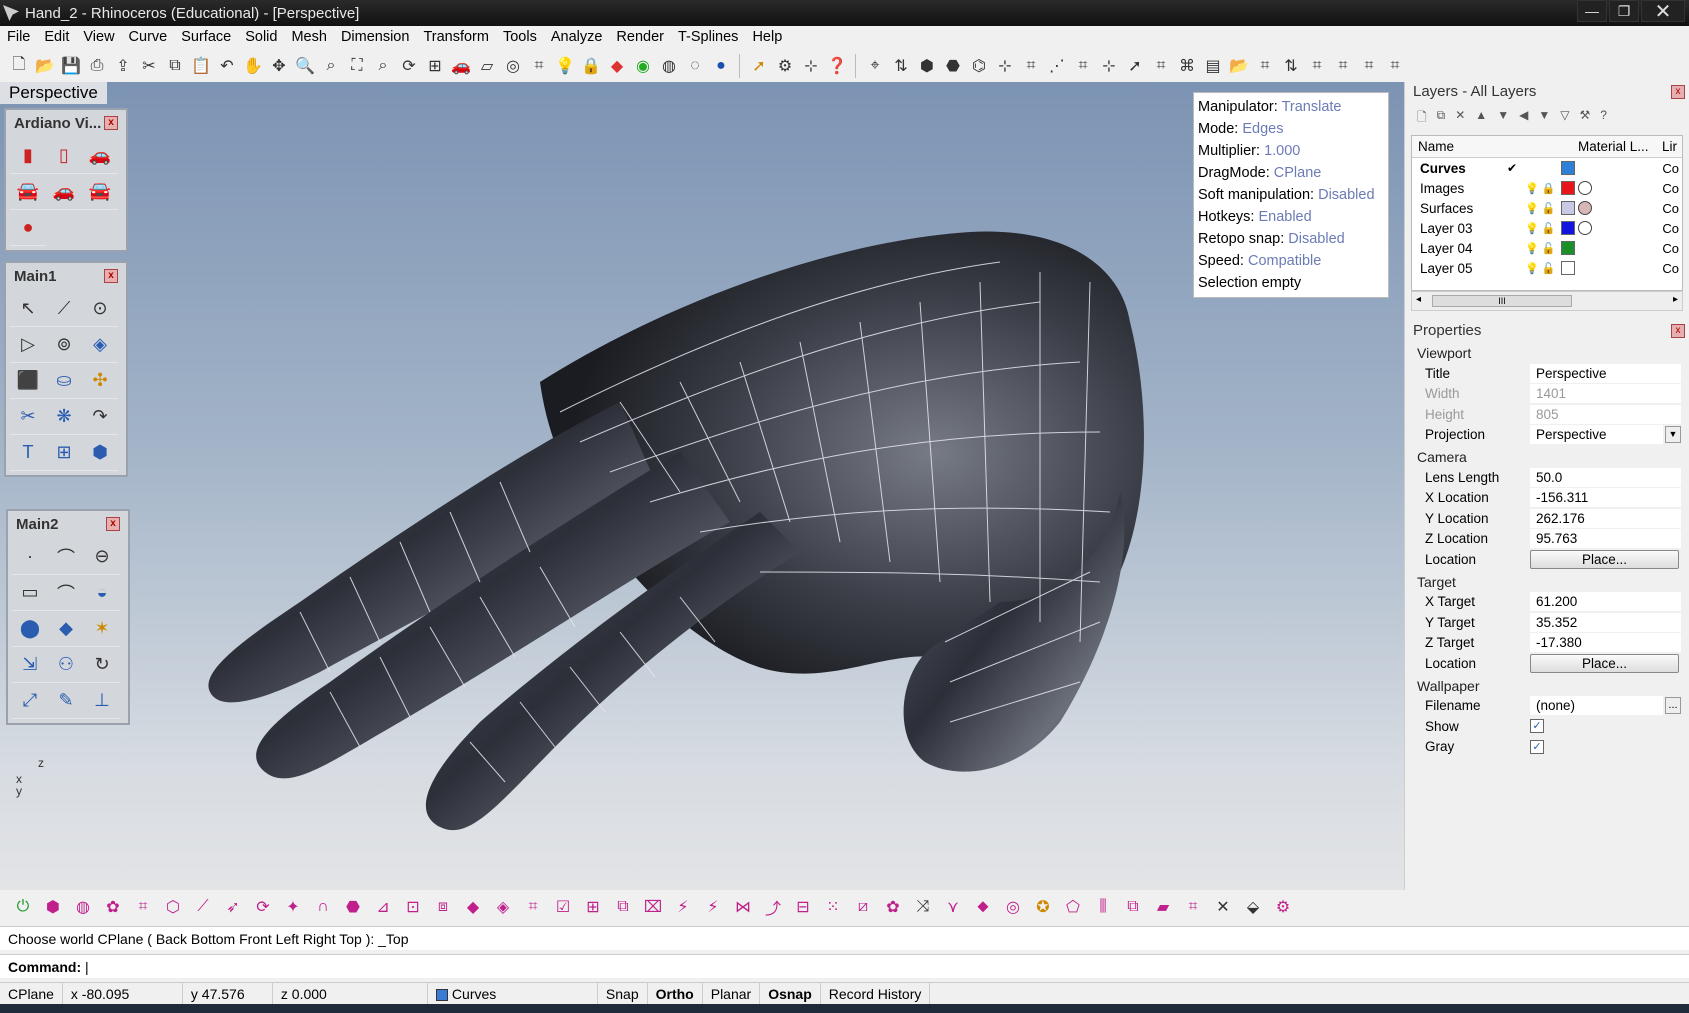 This screenshot has width=1689, height=1013. Describe the element at coordinates (19, 66) in the screenshot. I see `new-file-icon: 🗋` at that location.